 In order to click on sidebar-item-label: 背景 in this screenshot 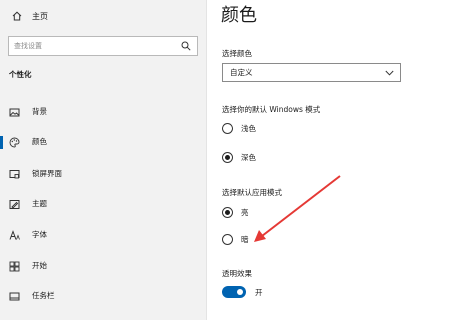, I will do `click(39, 111)`.